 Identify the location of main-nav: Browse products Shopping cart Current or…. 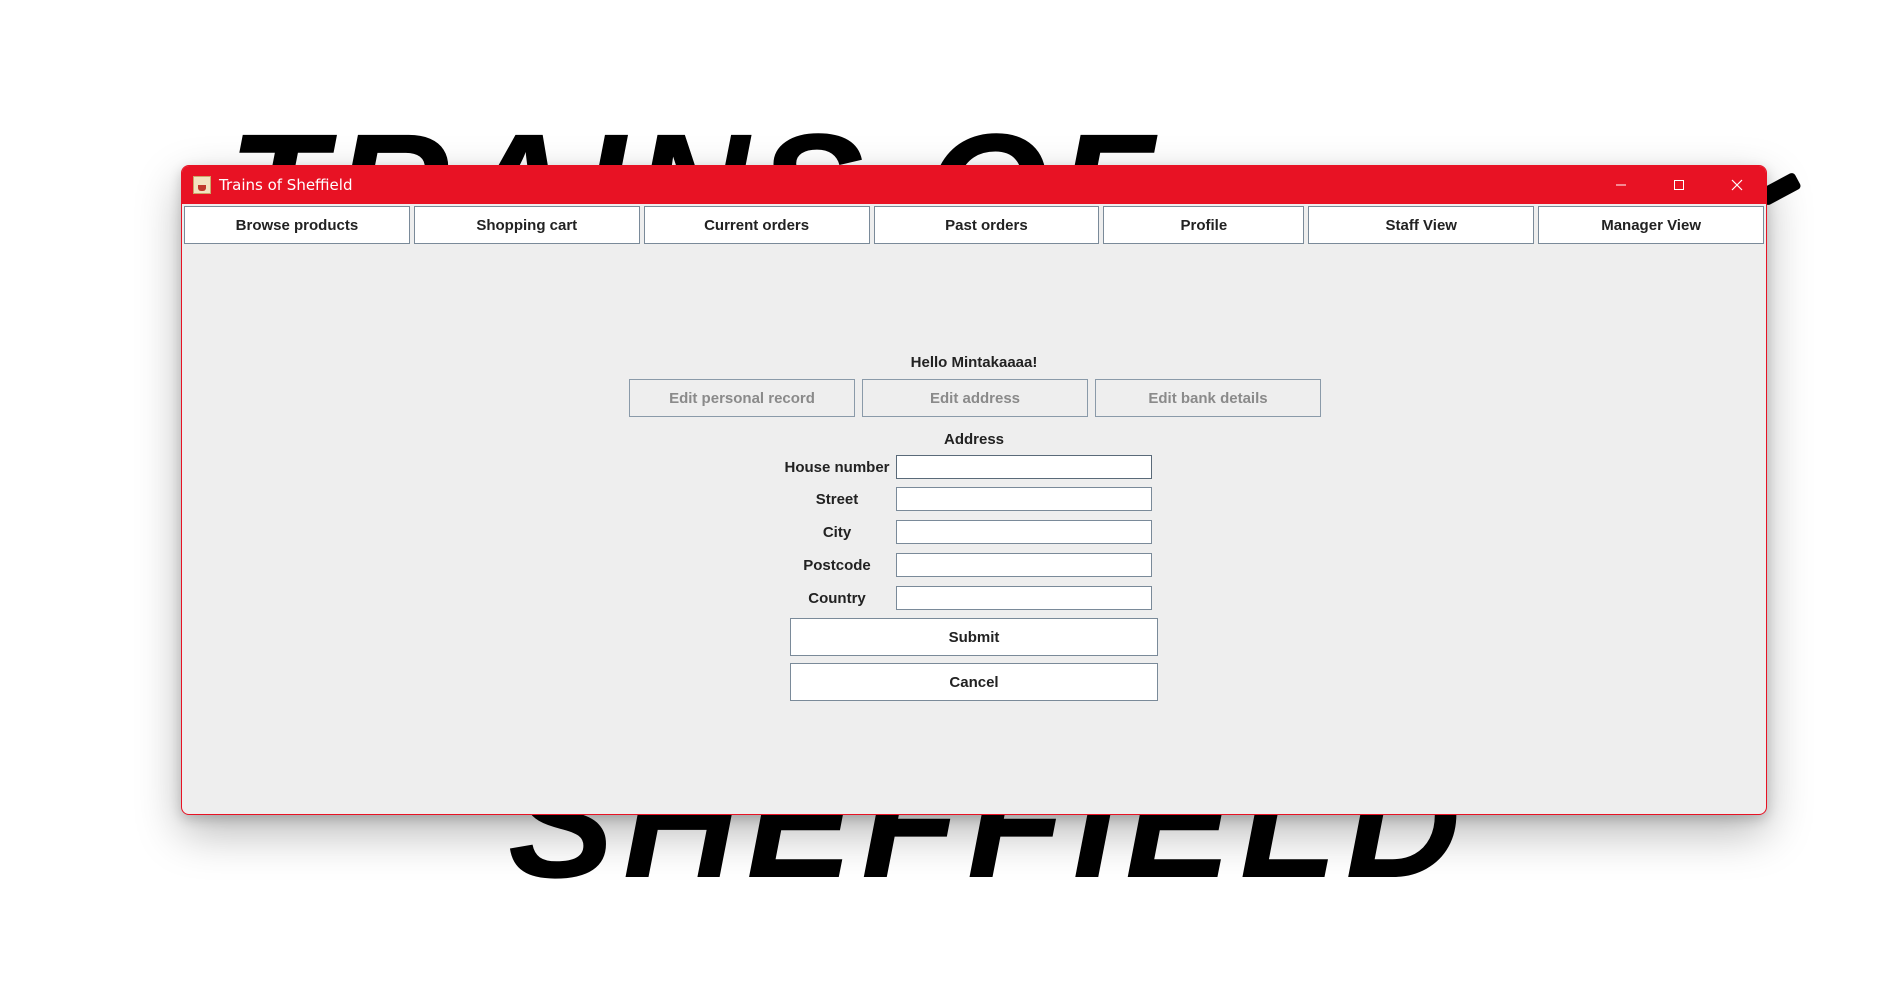
(974, 225).